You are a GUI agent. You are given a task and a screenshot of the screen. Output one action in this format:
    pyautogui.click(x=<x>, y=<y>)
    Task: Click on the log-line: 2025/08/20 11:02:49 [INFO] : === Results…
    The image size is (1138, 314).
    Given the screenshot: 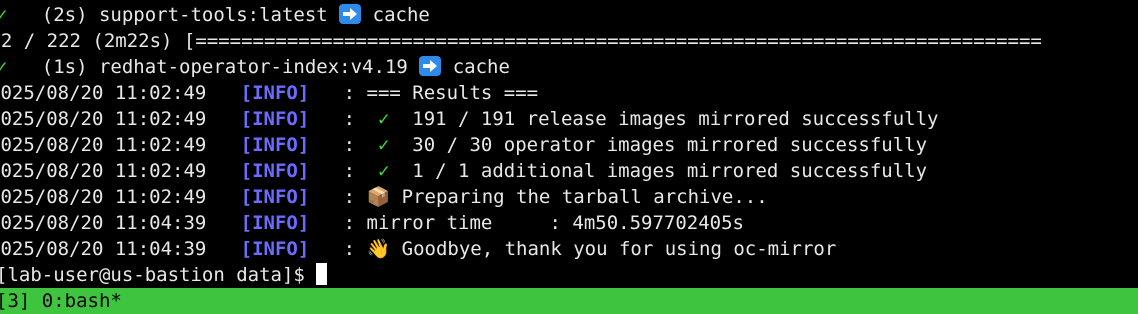 What is the action you would take?
    pyautogui.click(x=269, y=93)
    